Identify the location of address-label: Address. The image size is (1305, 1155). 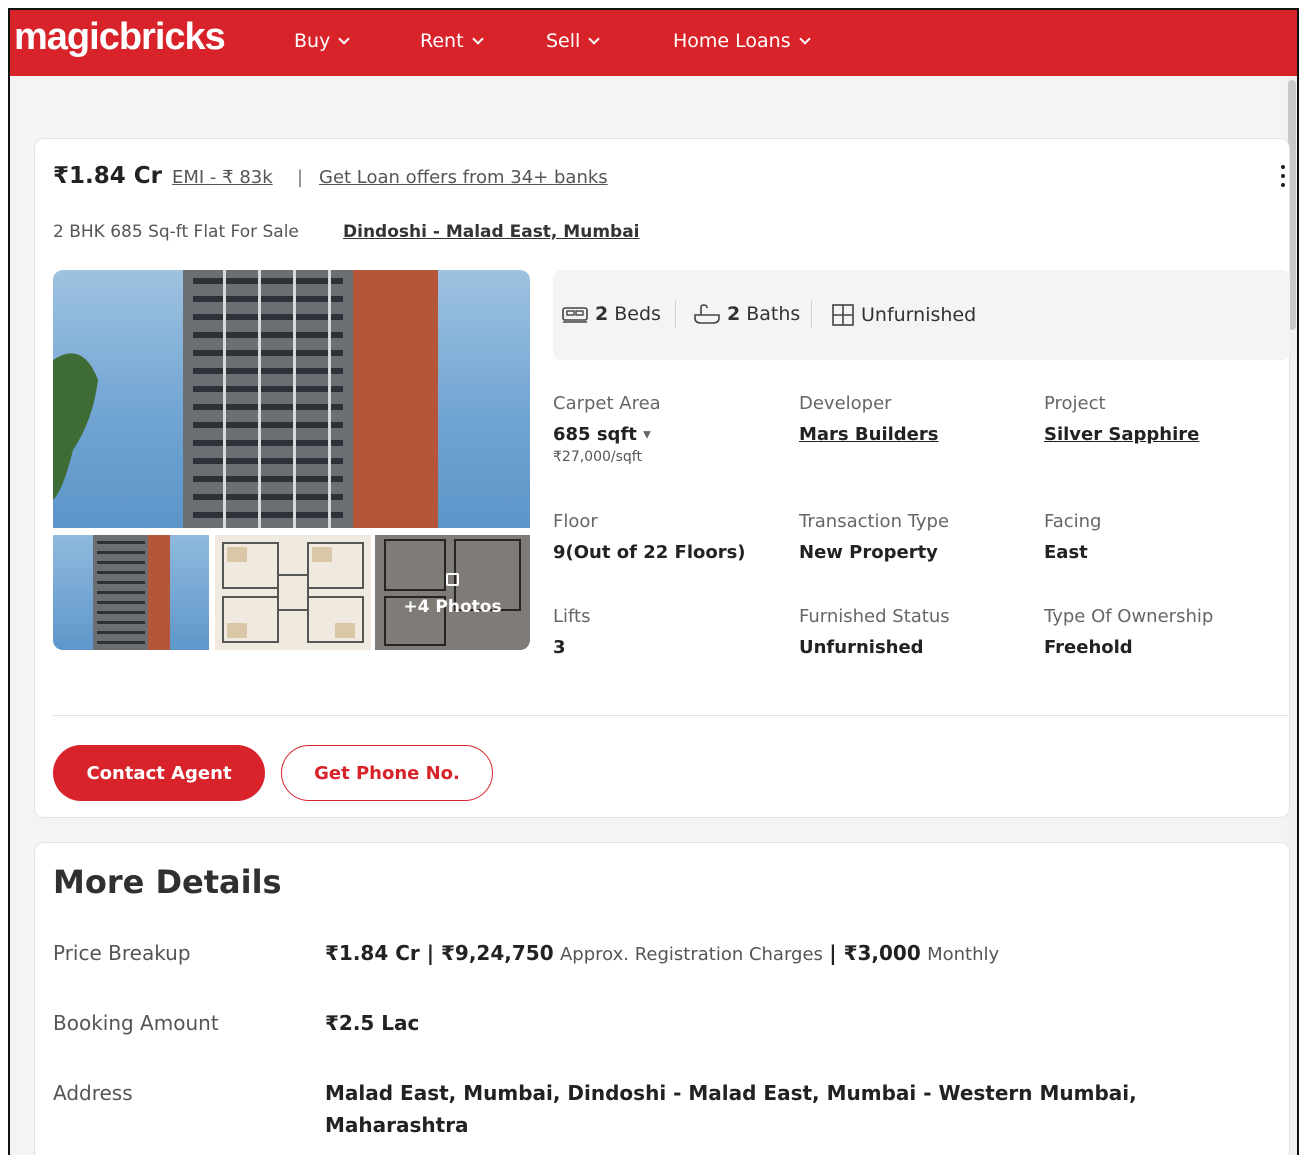
(93, 1093).